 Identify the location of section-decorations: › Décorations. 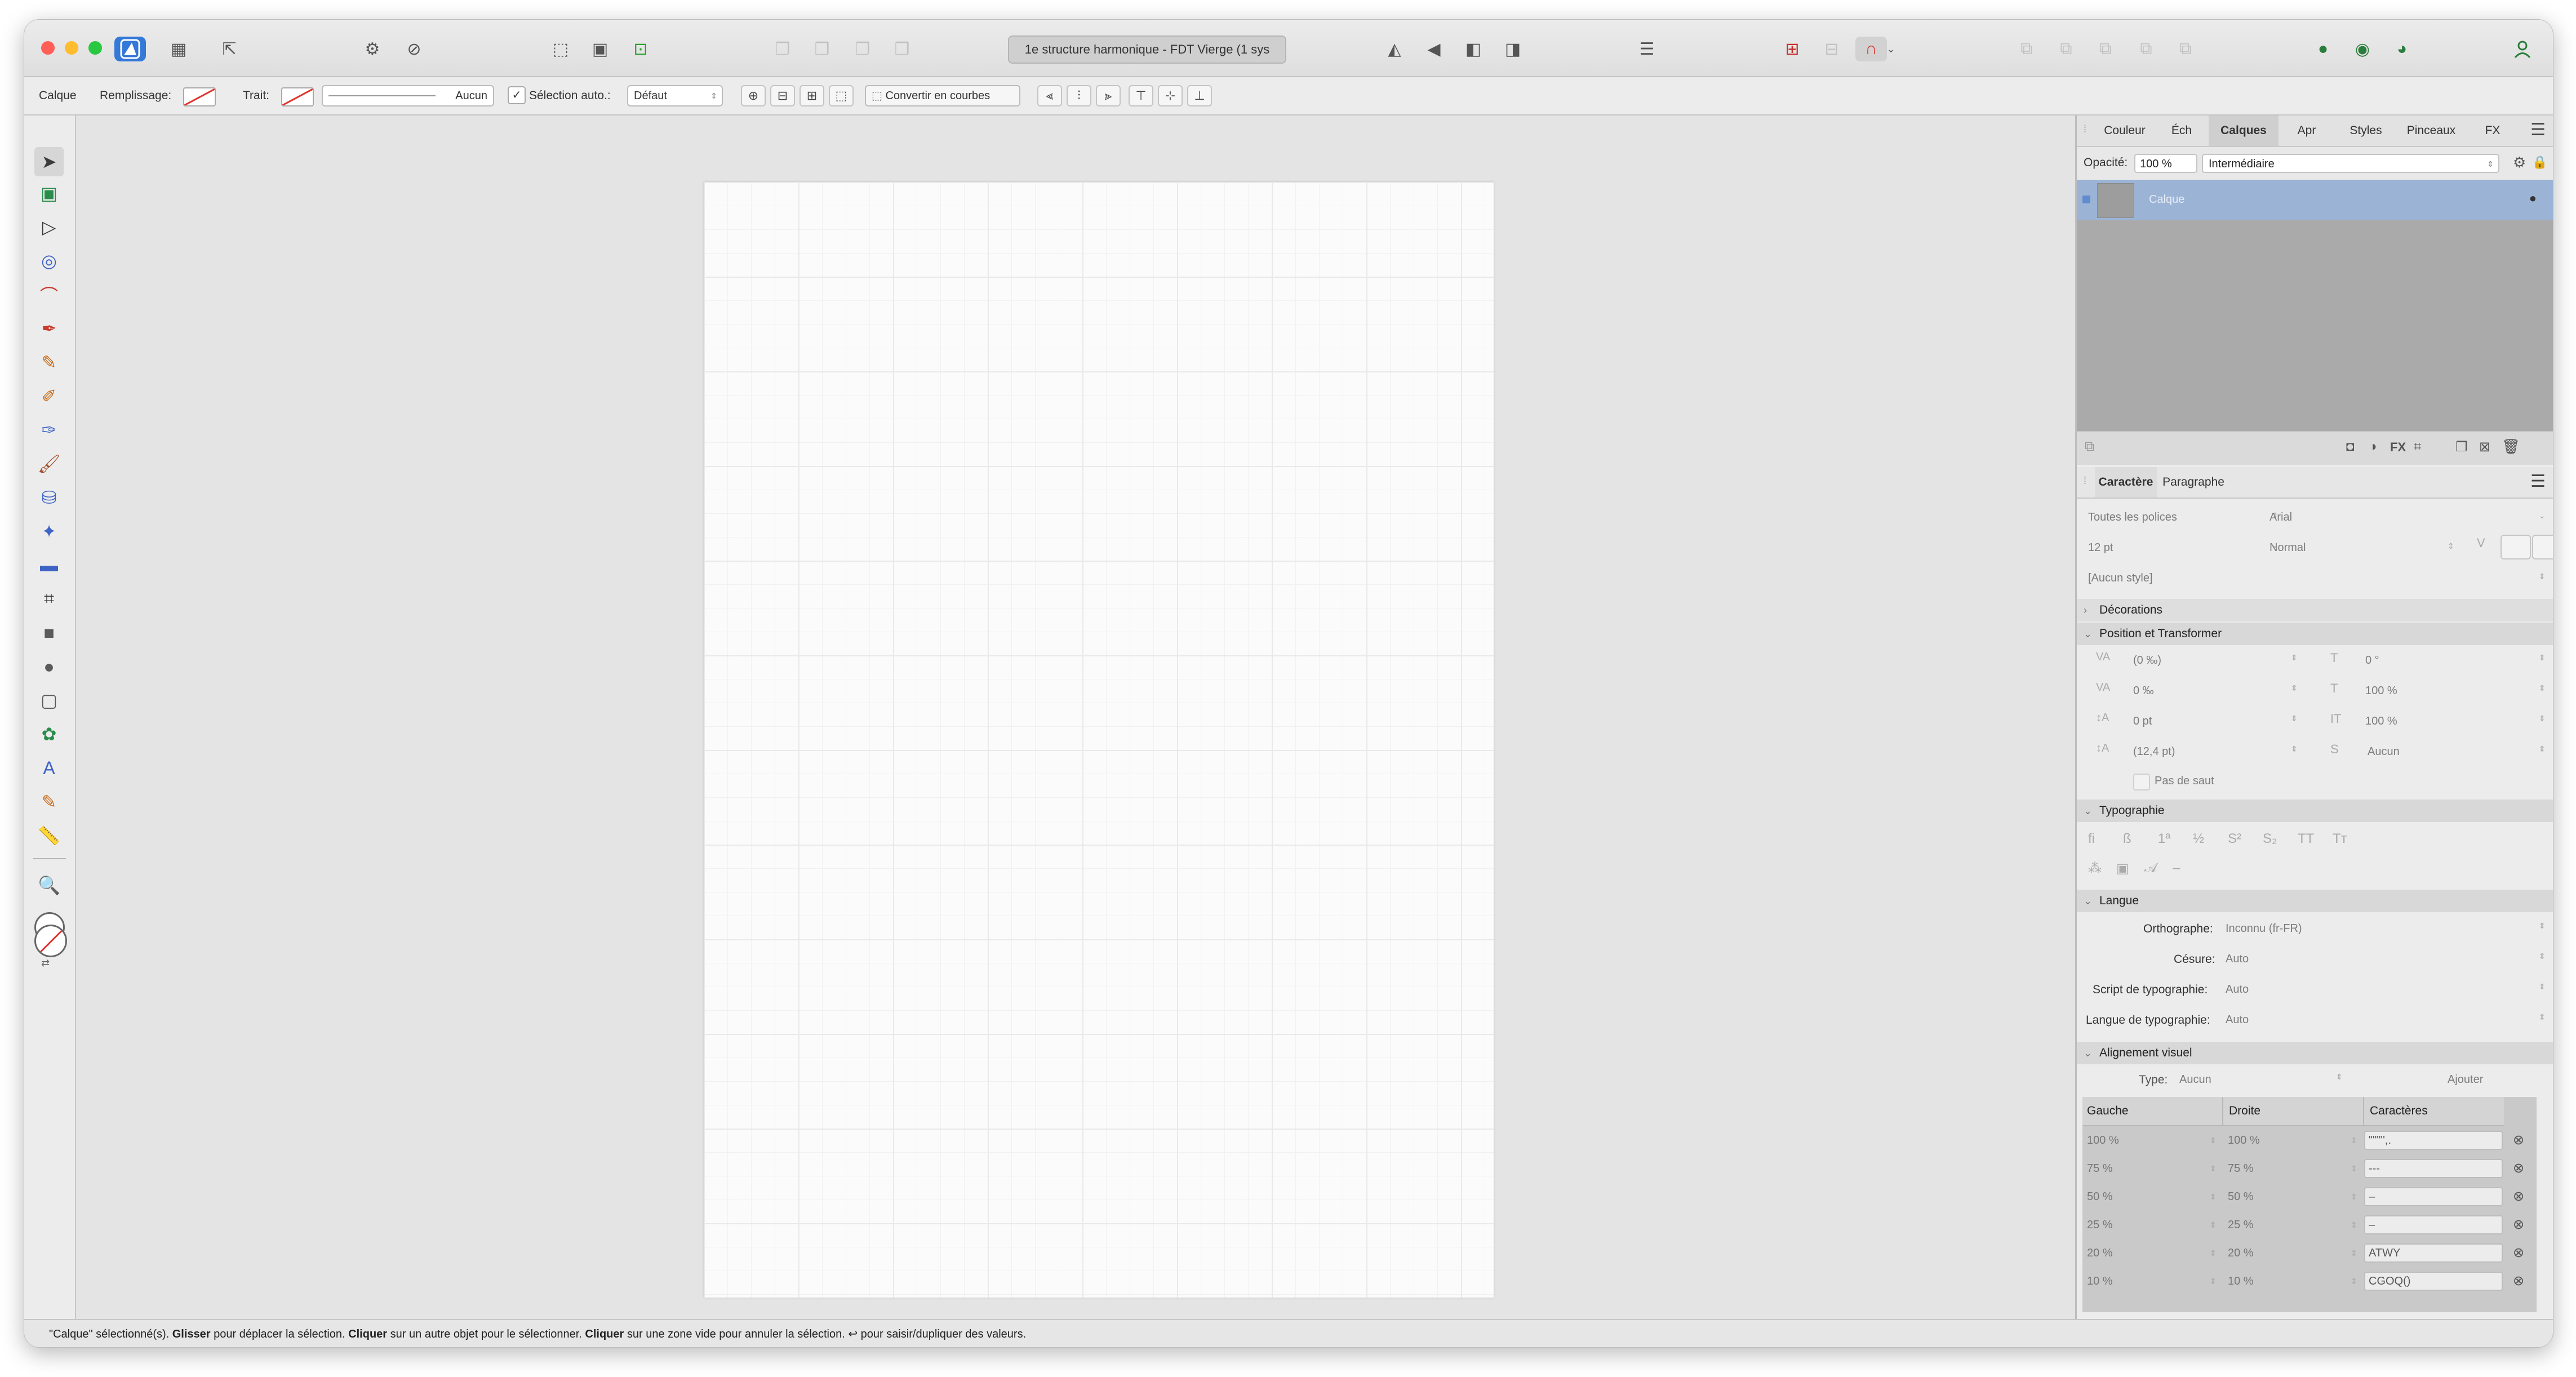
(2315, 610).